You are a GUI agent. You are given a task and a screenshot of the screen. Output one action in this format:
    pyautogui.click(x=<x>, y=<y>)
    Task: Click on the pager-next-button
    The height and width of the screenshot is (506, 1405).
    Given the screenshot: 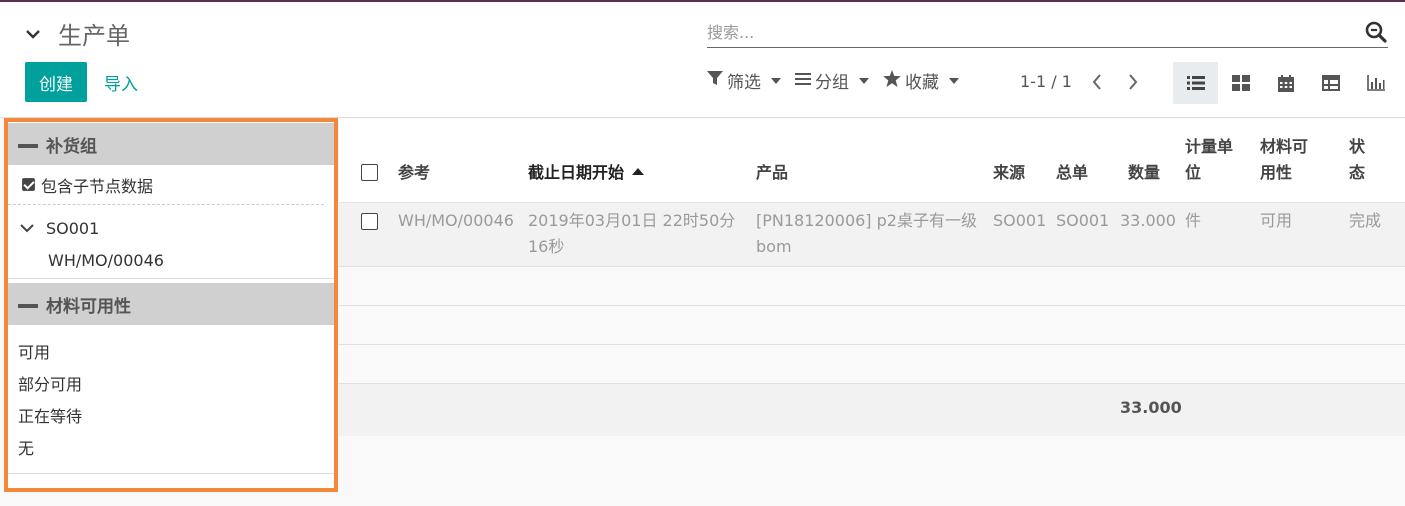 What is the action you would take?
    pyautogui.click(x=1133, y=82)
    